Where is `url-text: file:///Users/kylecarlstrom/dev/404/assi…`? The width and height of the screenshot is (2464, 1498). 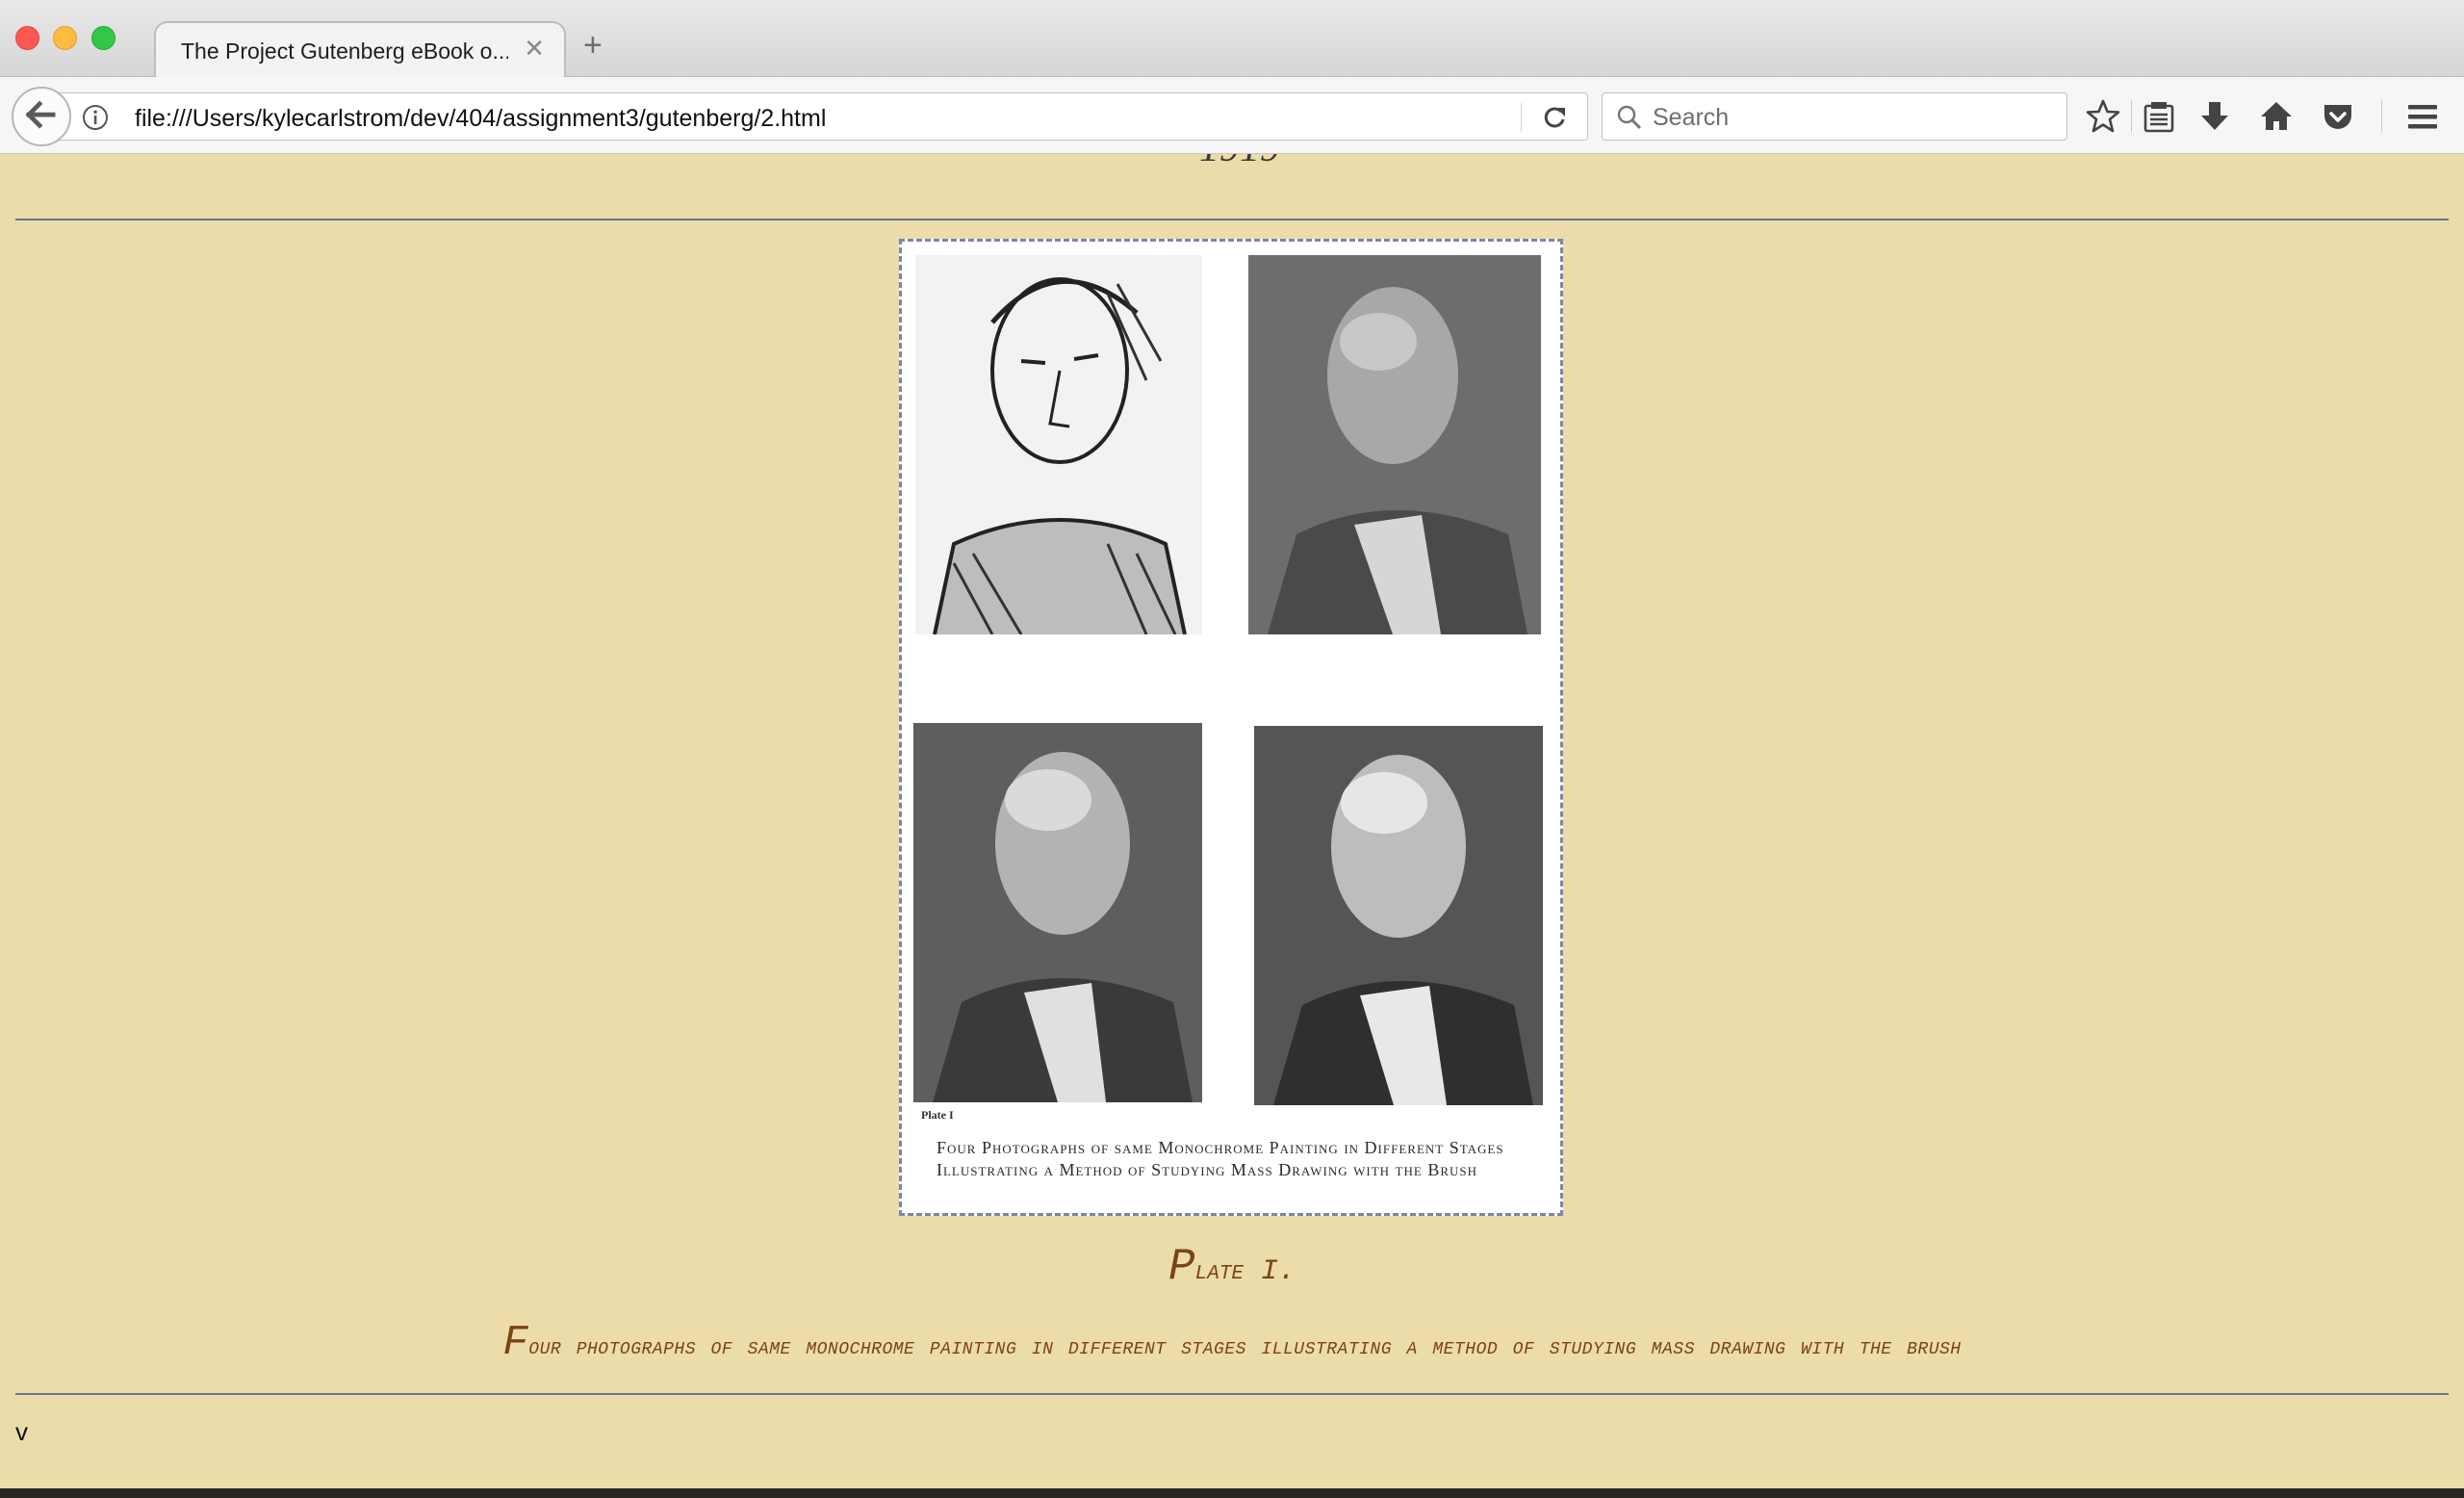
url-text: file:///Users/kylecarlstrom/dev/404/assi… is located at coordinates (480, 119).